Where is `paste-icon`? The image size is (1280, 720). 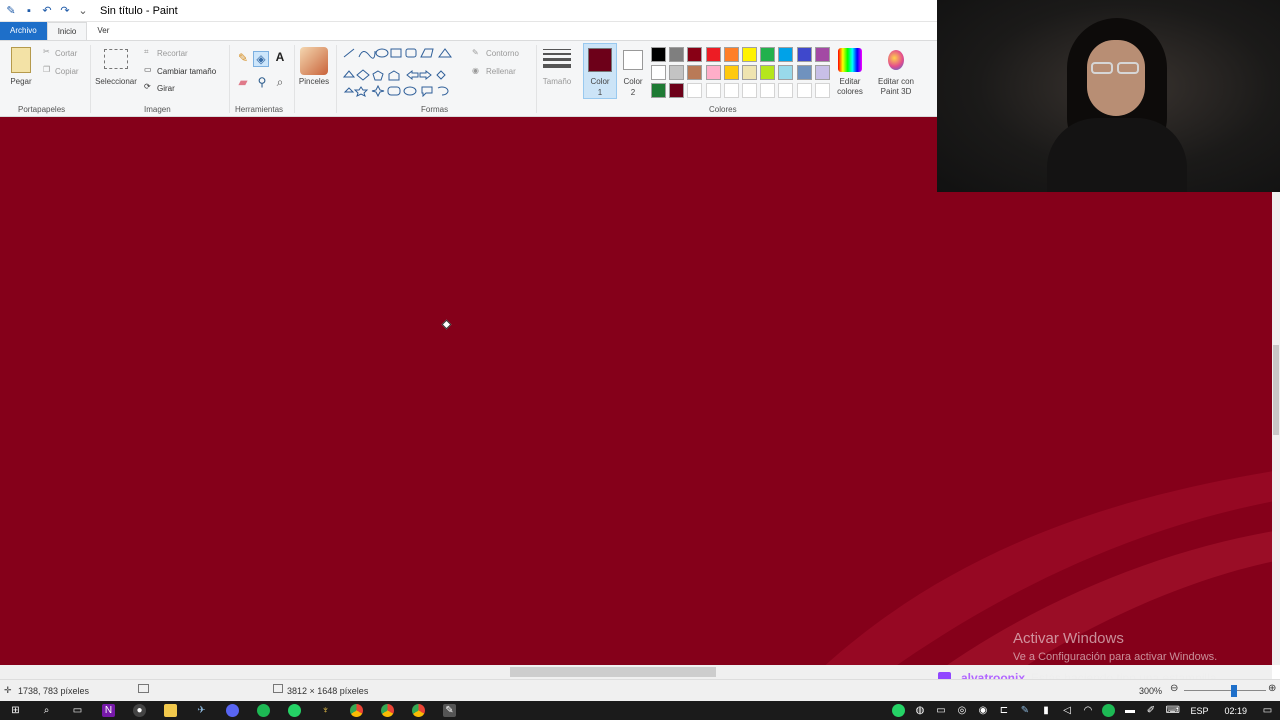
paste-icon is located at coordinates (21, 60).